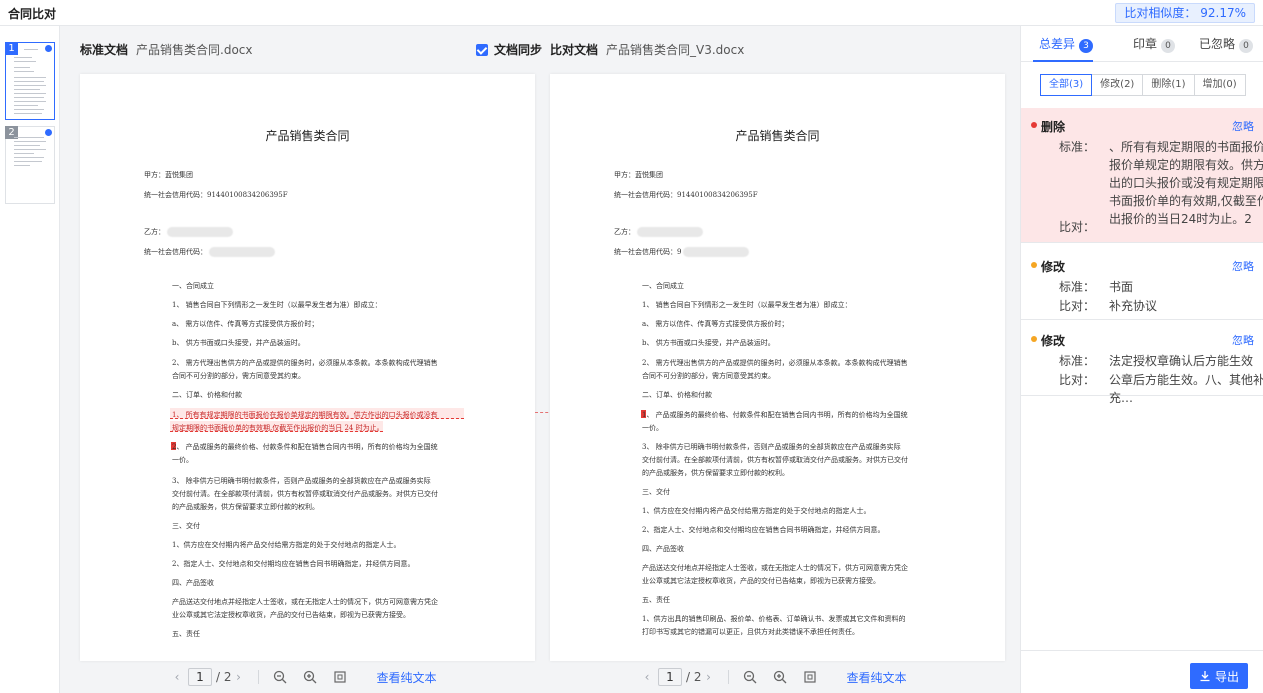  Describe the element at coordinates (245, 324) in the screenshot. I see `doc-line: a、 需方以信件、传真等方式接受供方报价时；` at that location.